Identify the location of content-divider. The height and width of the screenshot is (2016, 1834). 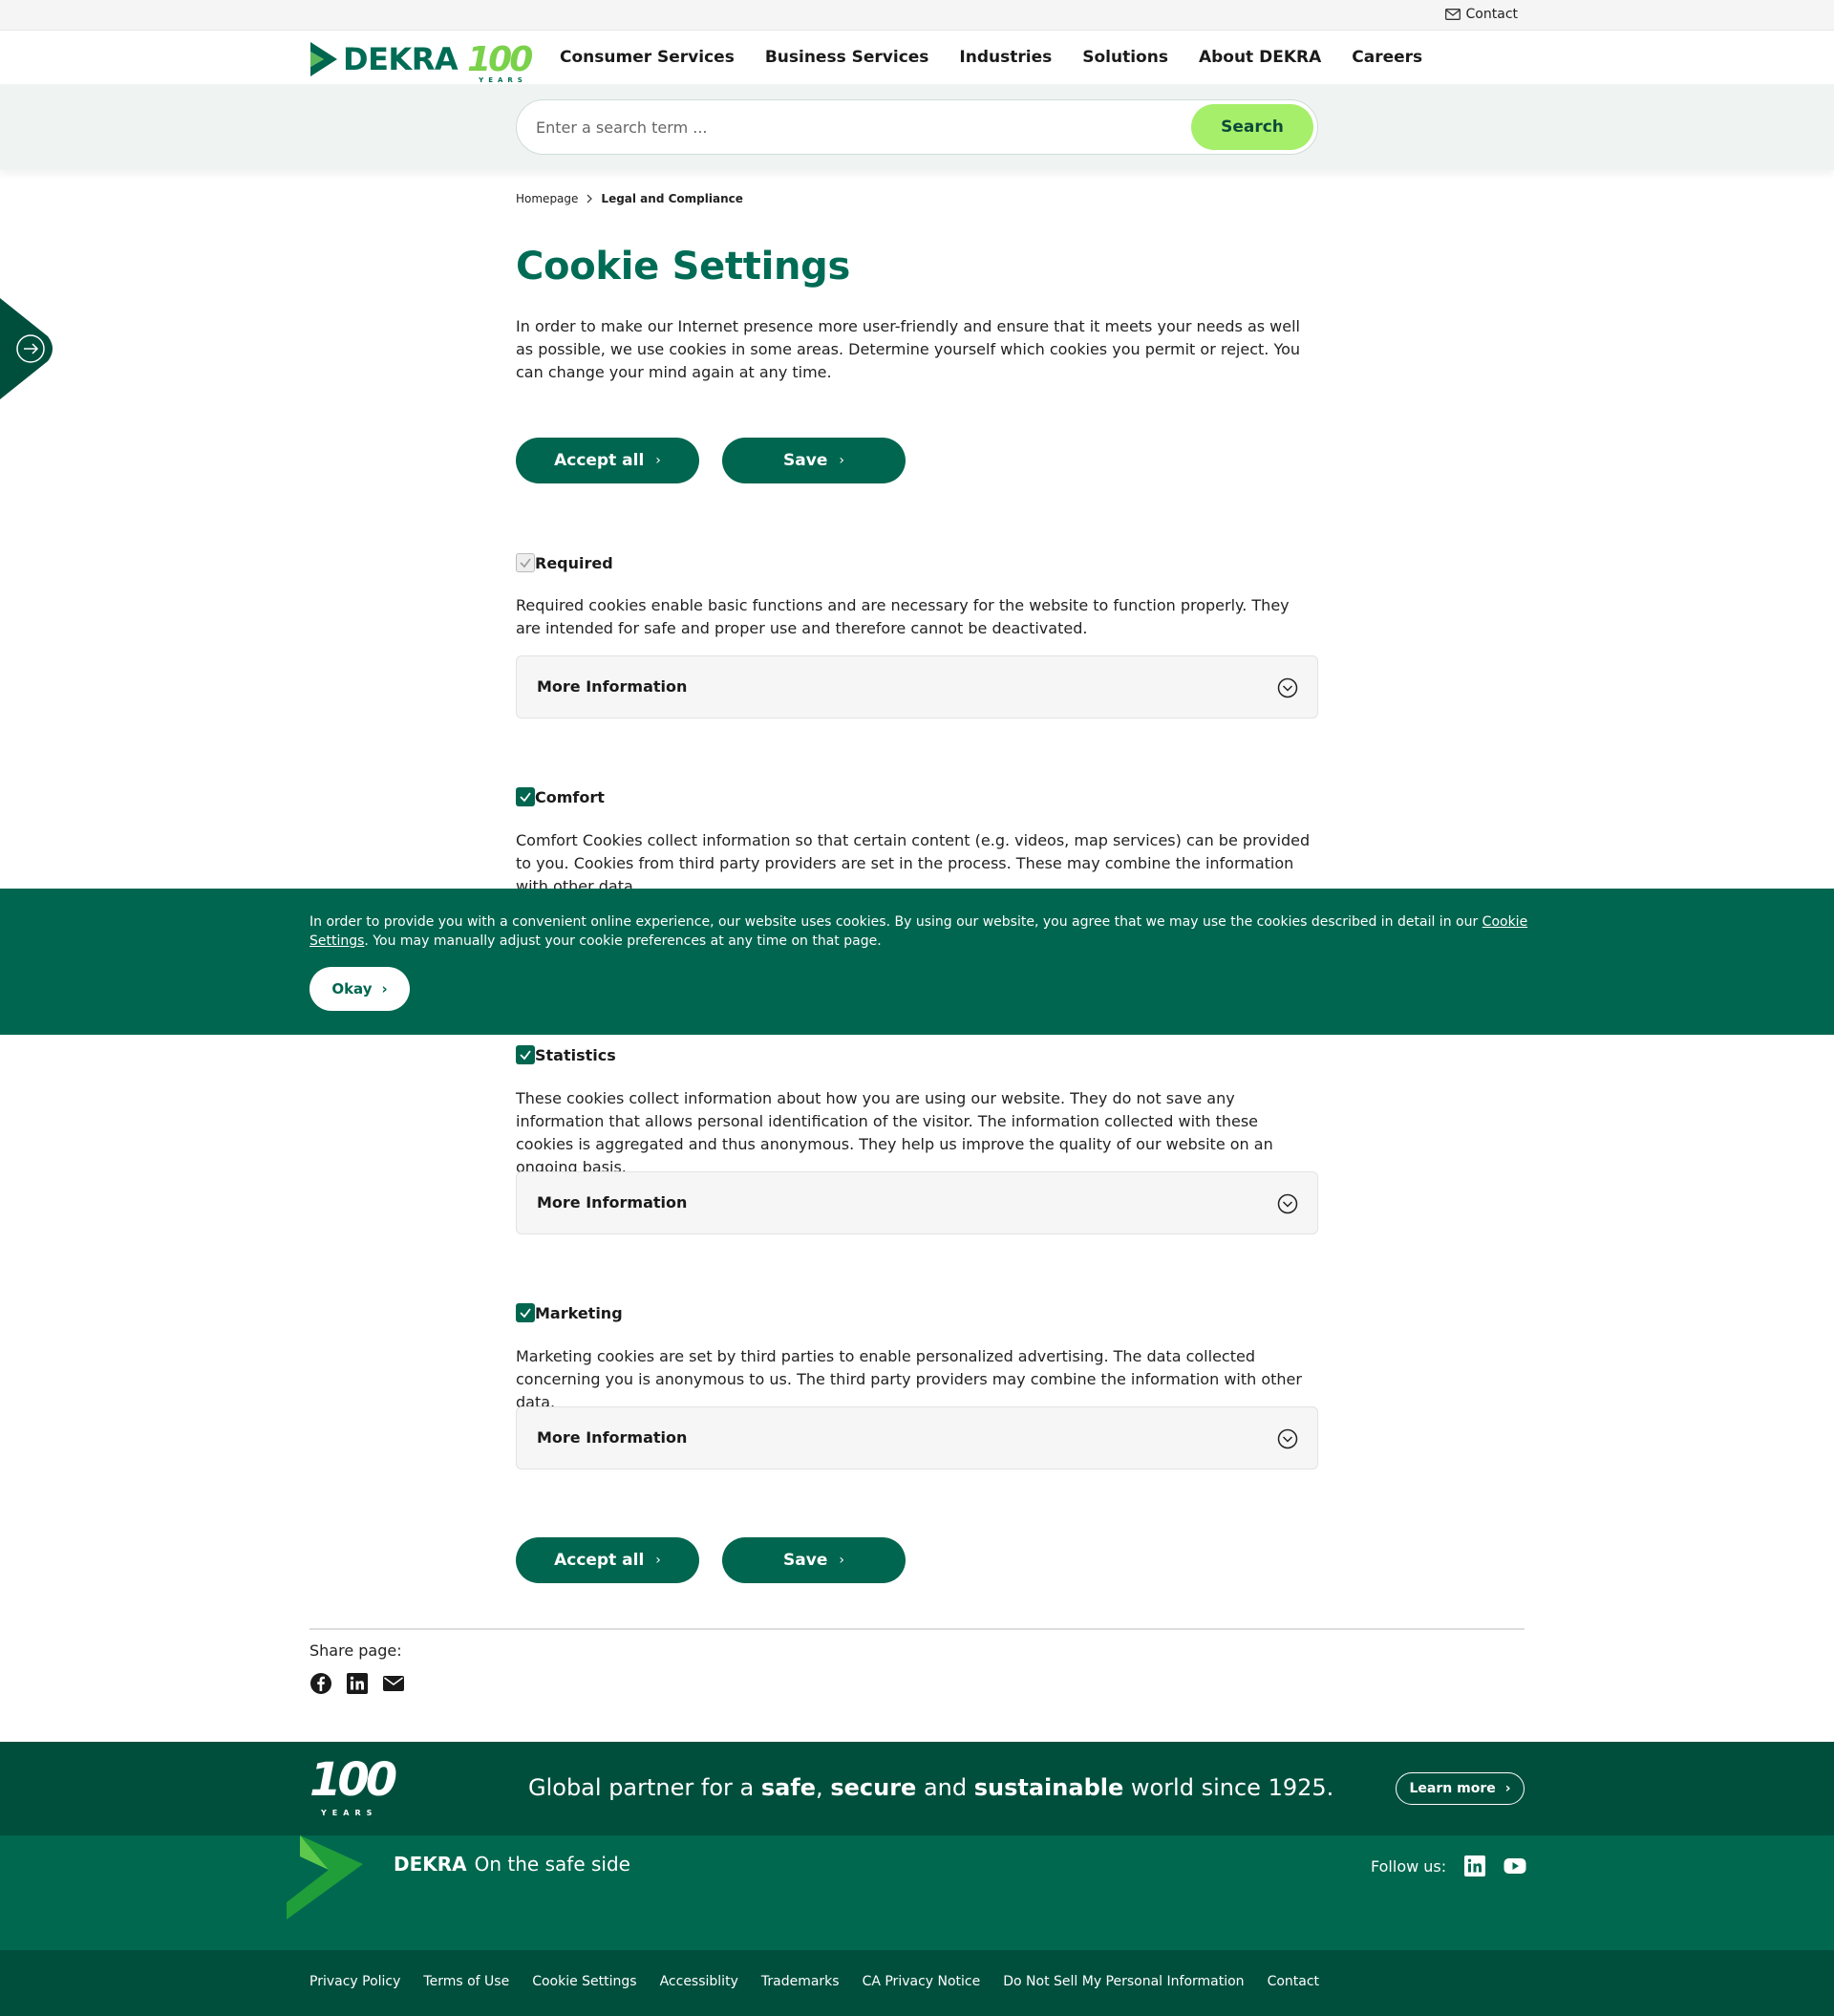
(917, 1629).